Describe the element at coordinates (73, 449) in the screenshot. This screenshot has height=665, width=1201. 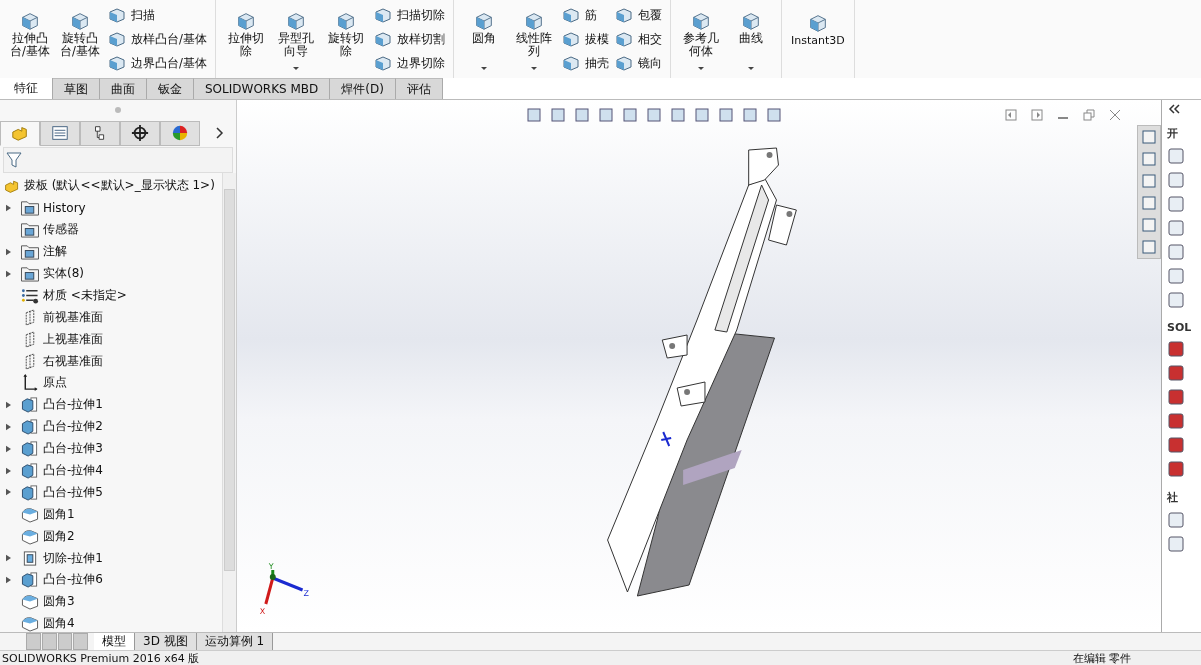
I see `tree-item: 凸台-拉伸3` at that location.